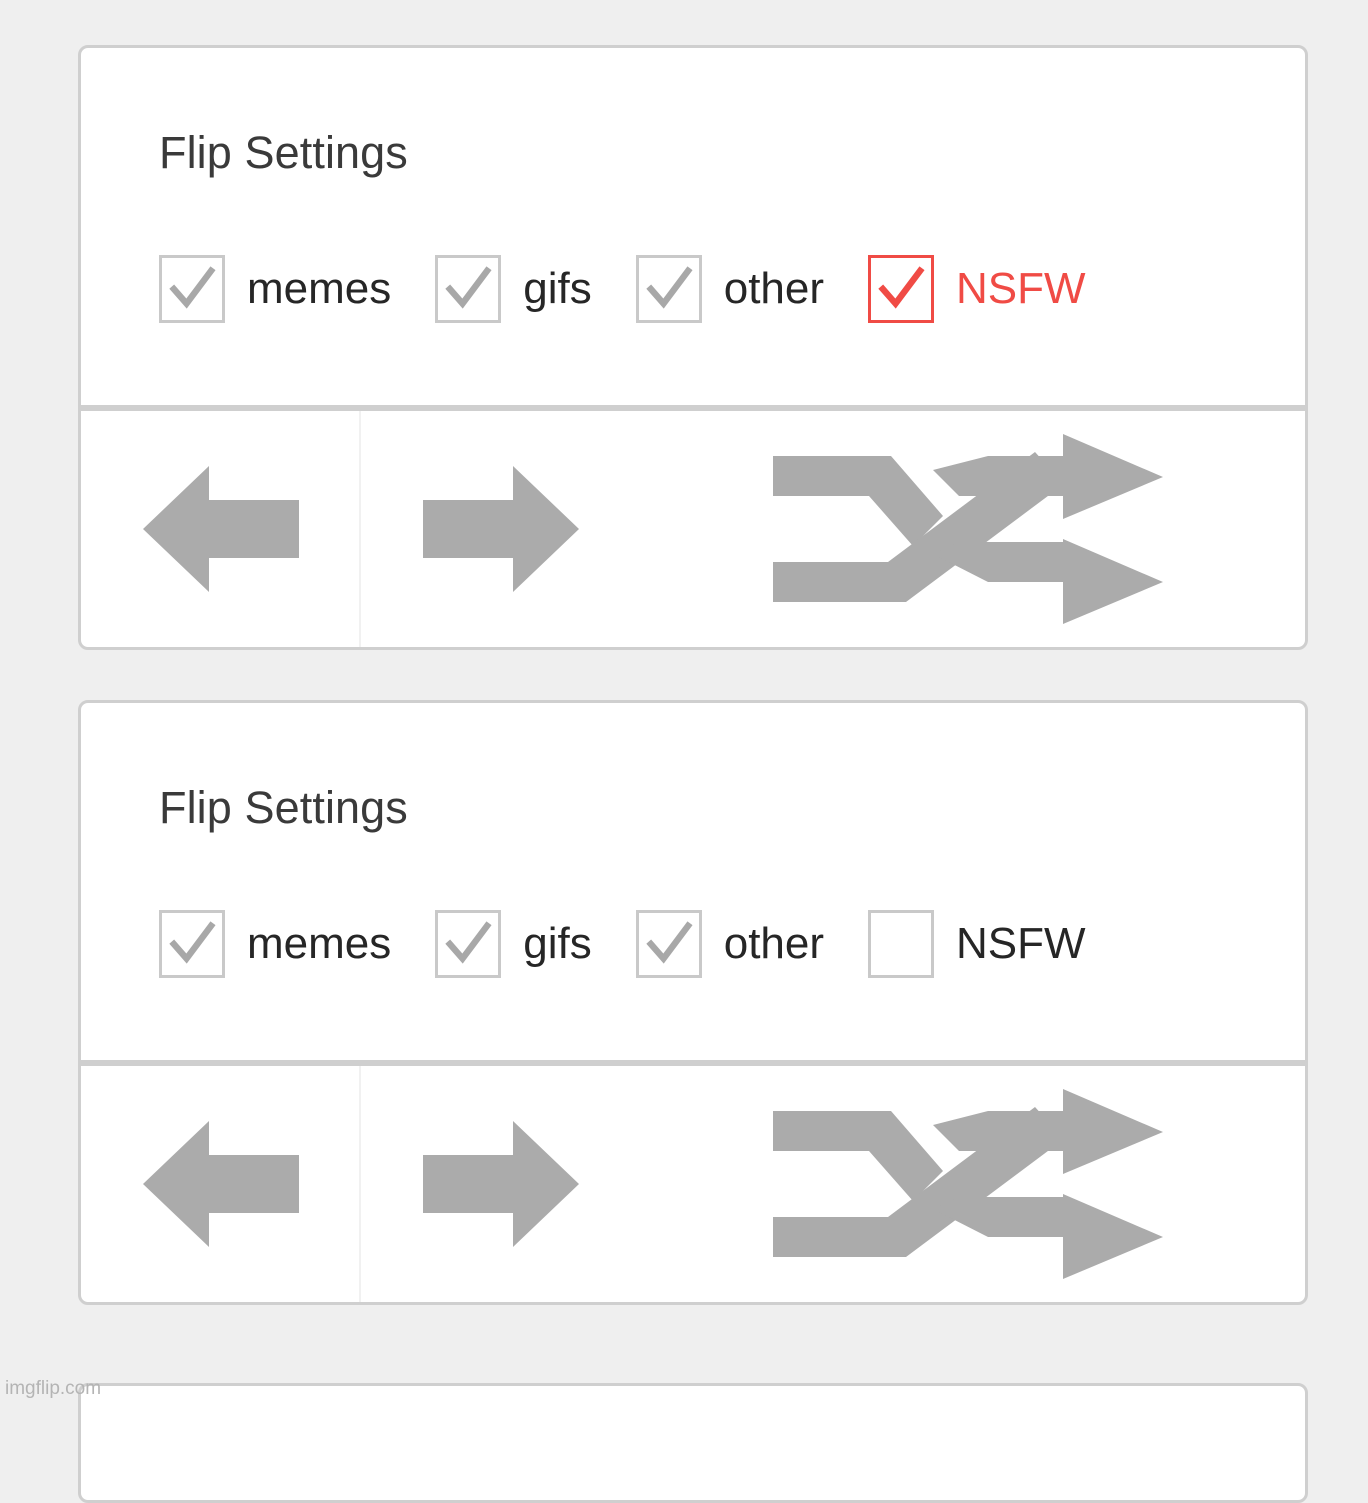 The width and height of the screenshot is (1368, 1503). Describe the element at coordinates (283, 152) in the screenshot. I see `page-title: Flip Settings` at that location.